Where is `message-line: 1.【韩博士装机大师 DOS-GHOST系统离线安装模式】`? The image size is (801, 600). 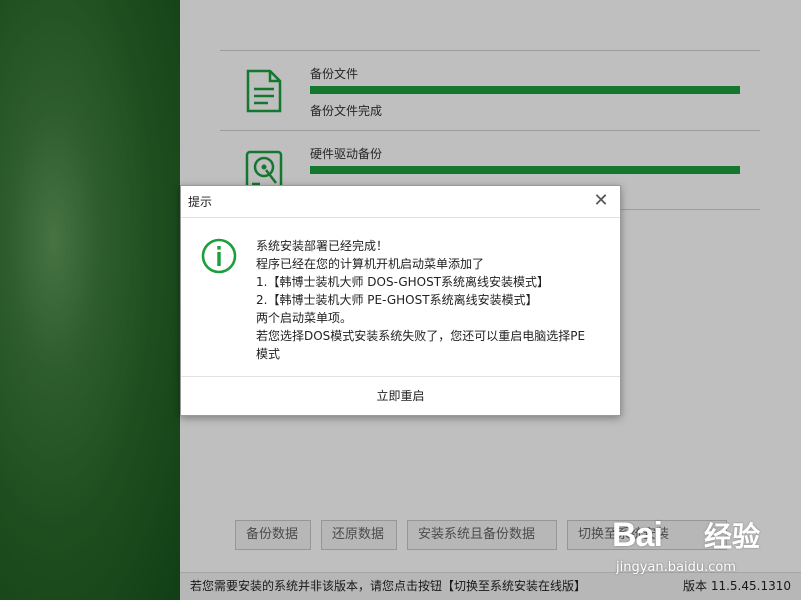
message-line: 1.【韩博士装机大师 DOS-GHOST系统离线安装模式】 is located at coordinates (403, 282).